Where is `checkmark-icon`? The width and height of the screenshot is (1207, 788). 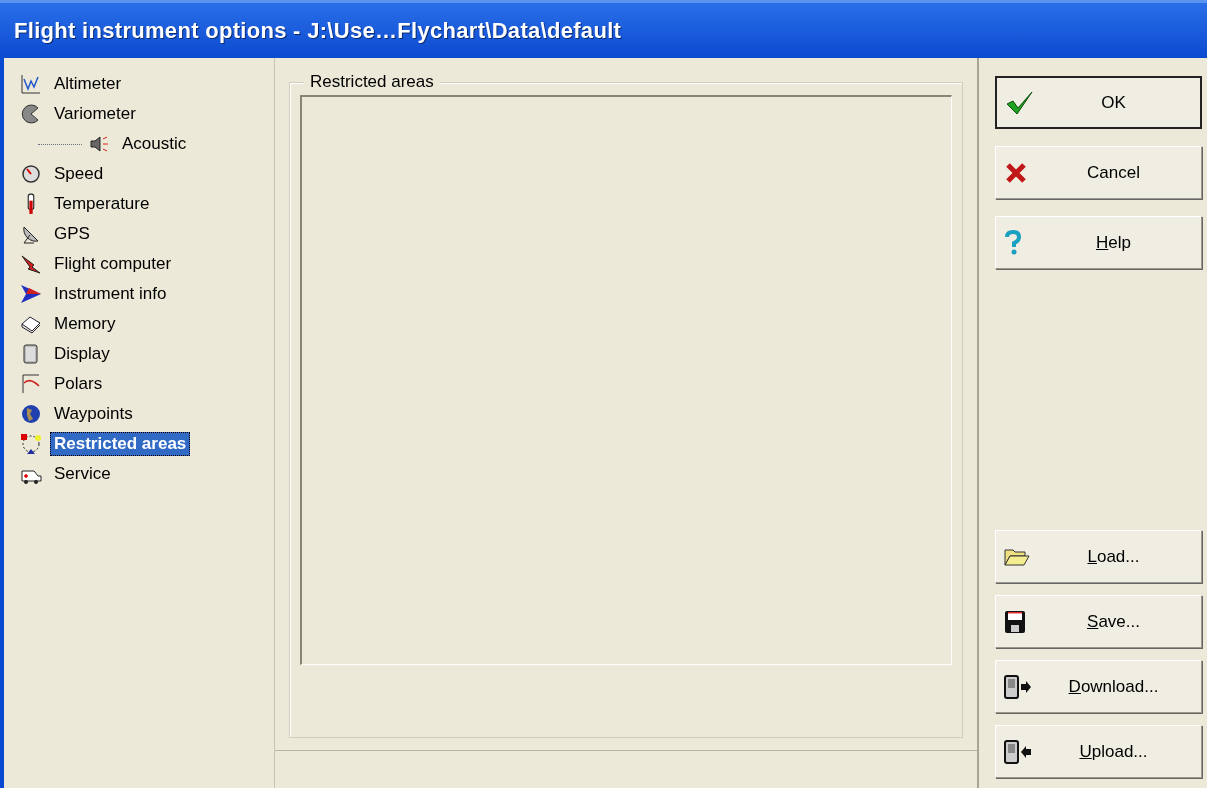 checkmark-icon is located at coordinates (1020, 102).